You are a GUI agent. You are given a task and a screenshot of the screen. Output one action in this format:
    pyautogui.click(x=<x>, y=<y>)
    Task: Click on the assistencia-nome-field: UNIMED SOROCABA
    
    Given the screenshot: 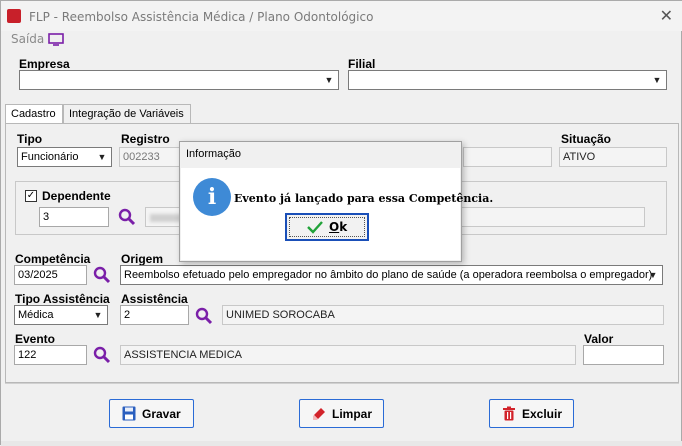 What is the action you would take?
    pyautogui.click(x=443, y=315)
    